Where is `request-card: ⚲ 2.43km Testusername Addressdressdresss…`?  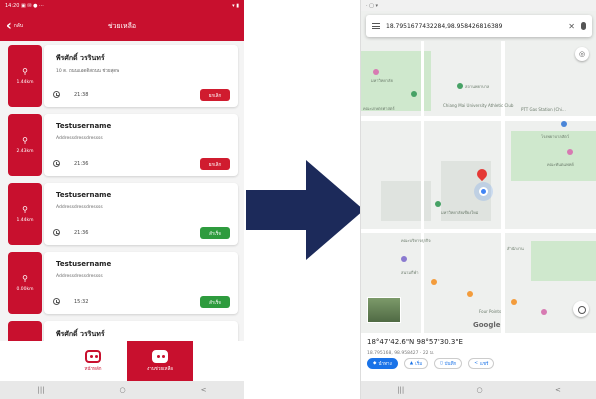
request-card: ⚲ 2.43km Testusername Addressdressdresss… is located at coordinates (123, 145).